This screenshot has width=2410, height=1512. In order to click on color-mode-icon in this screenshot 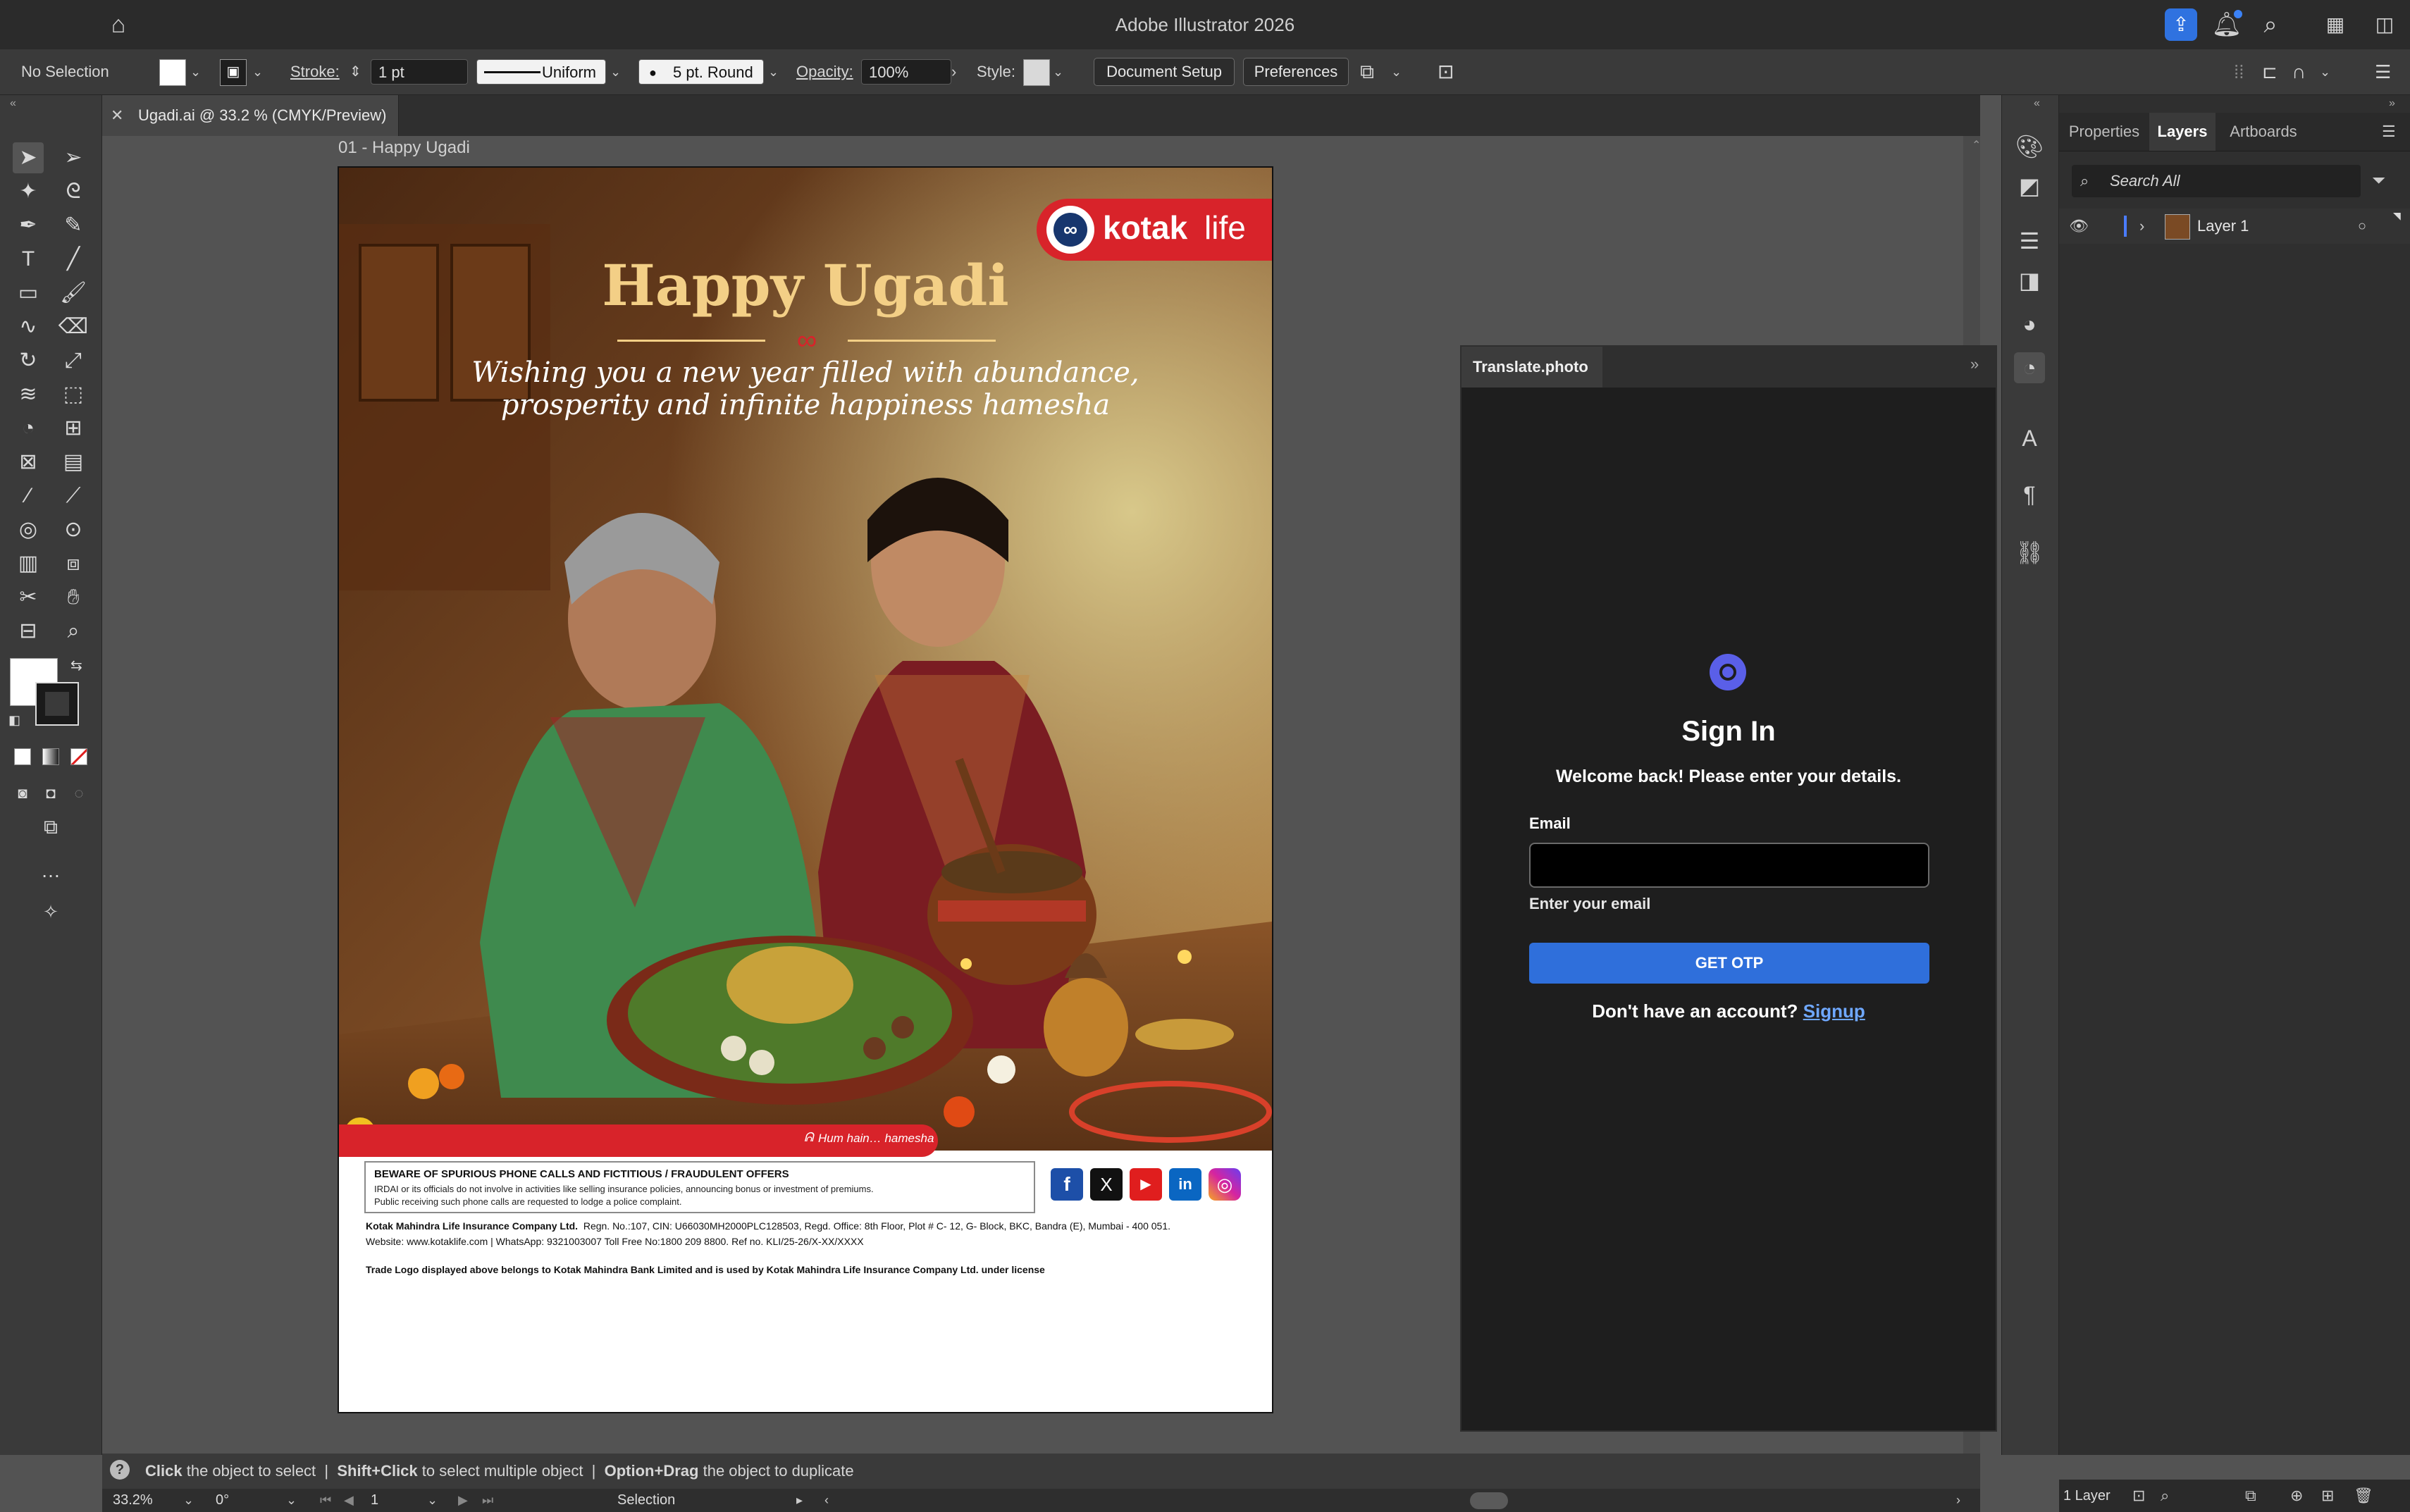, I will do `click(22, 756)`.